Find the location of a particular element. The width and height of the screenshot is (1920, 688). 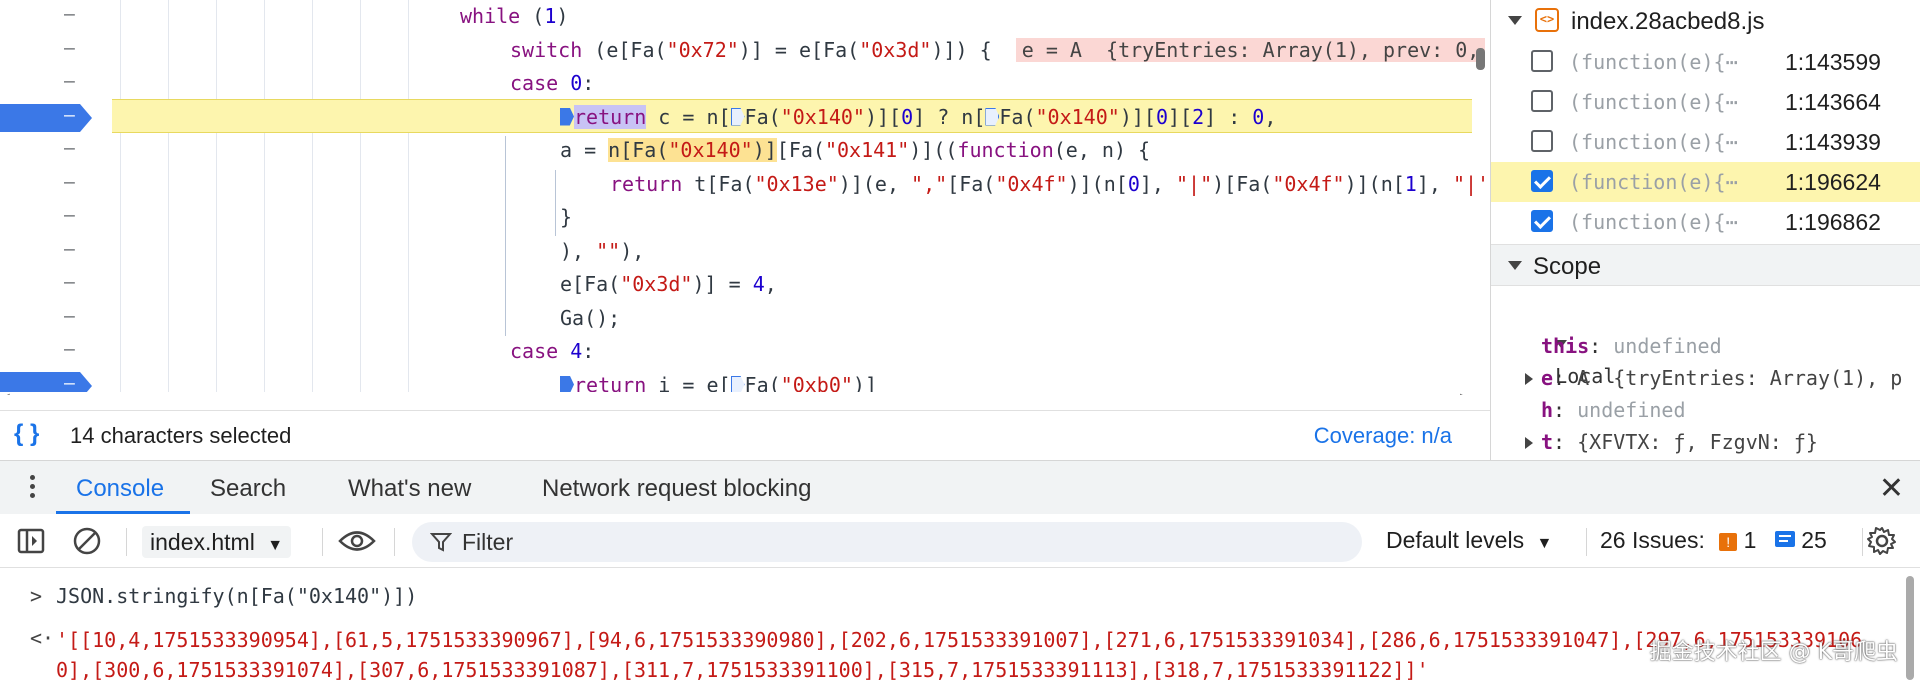

breakpoint-marker-icon is located at coordinates (46, 117).